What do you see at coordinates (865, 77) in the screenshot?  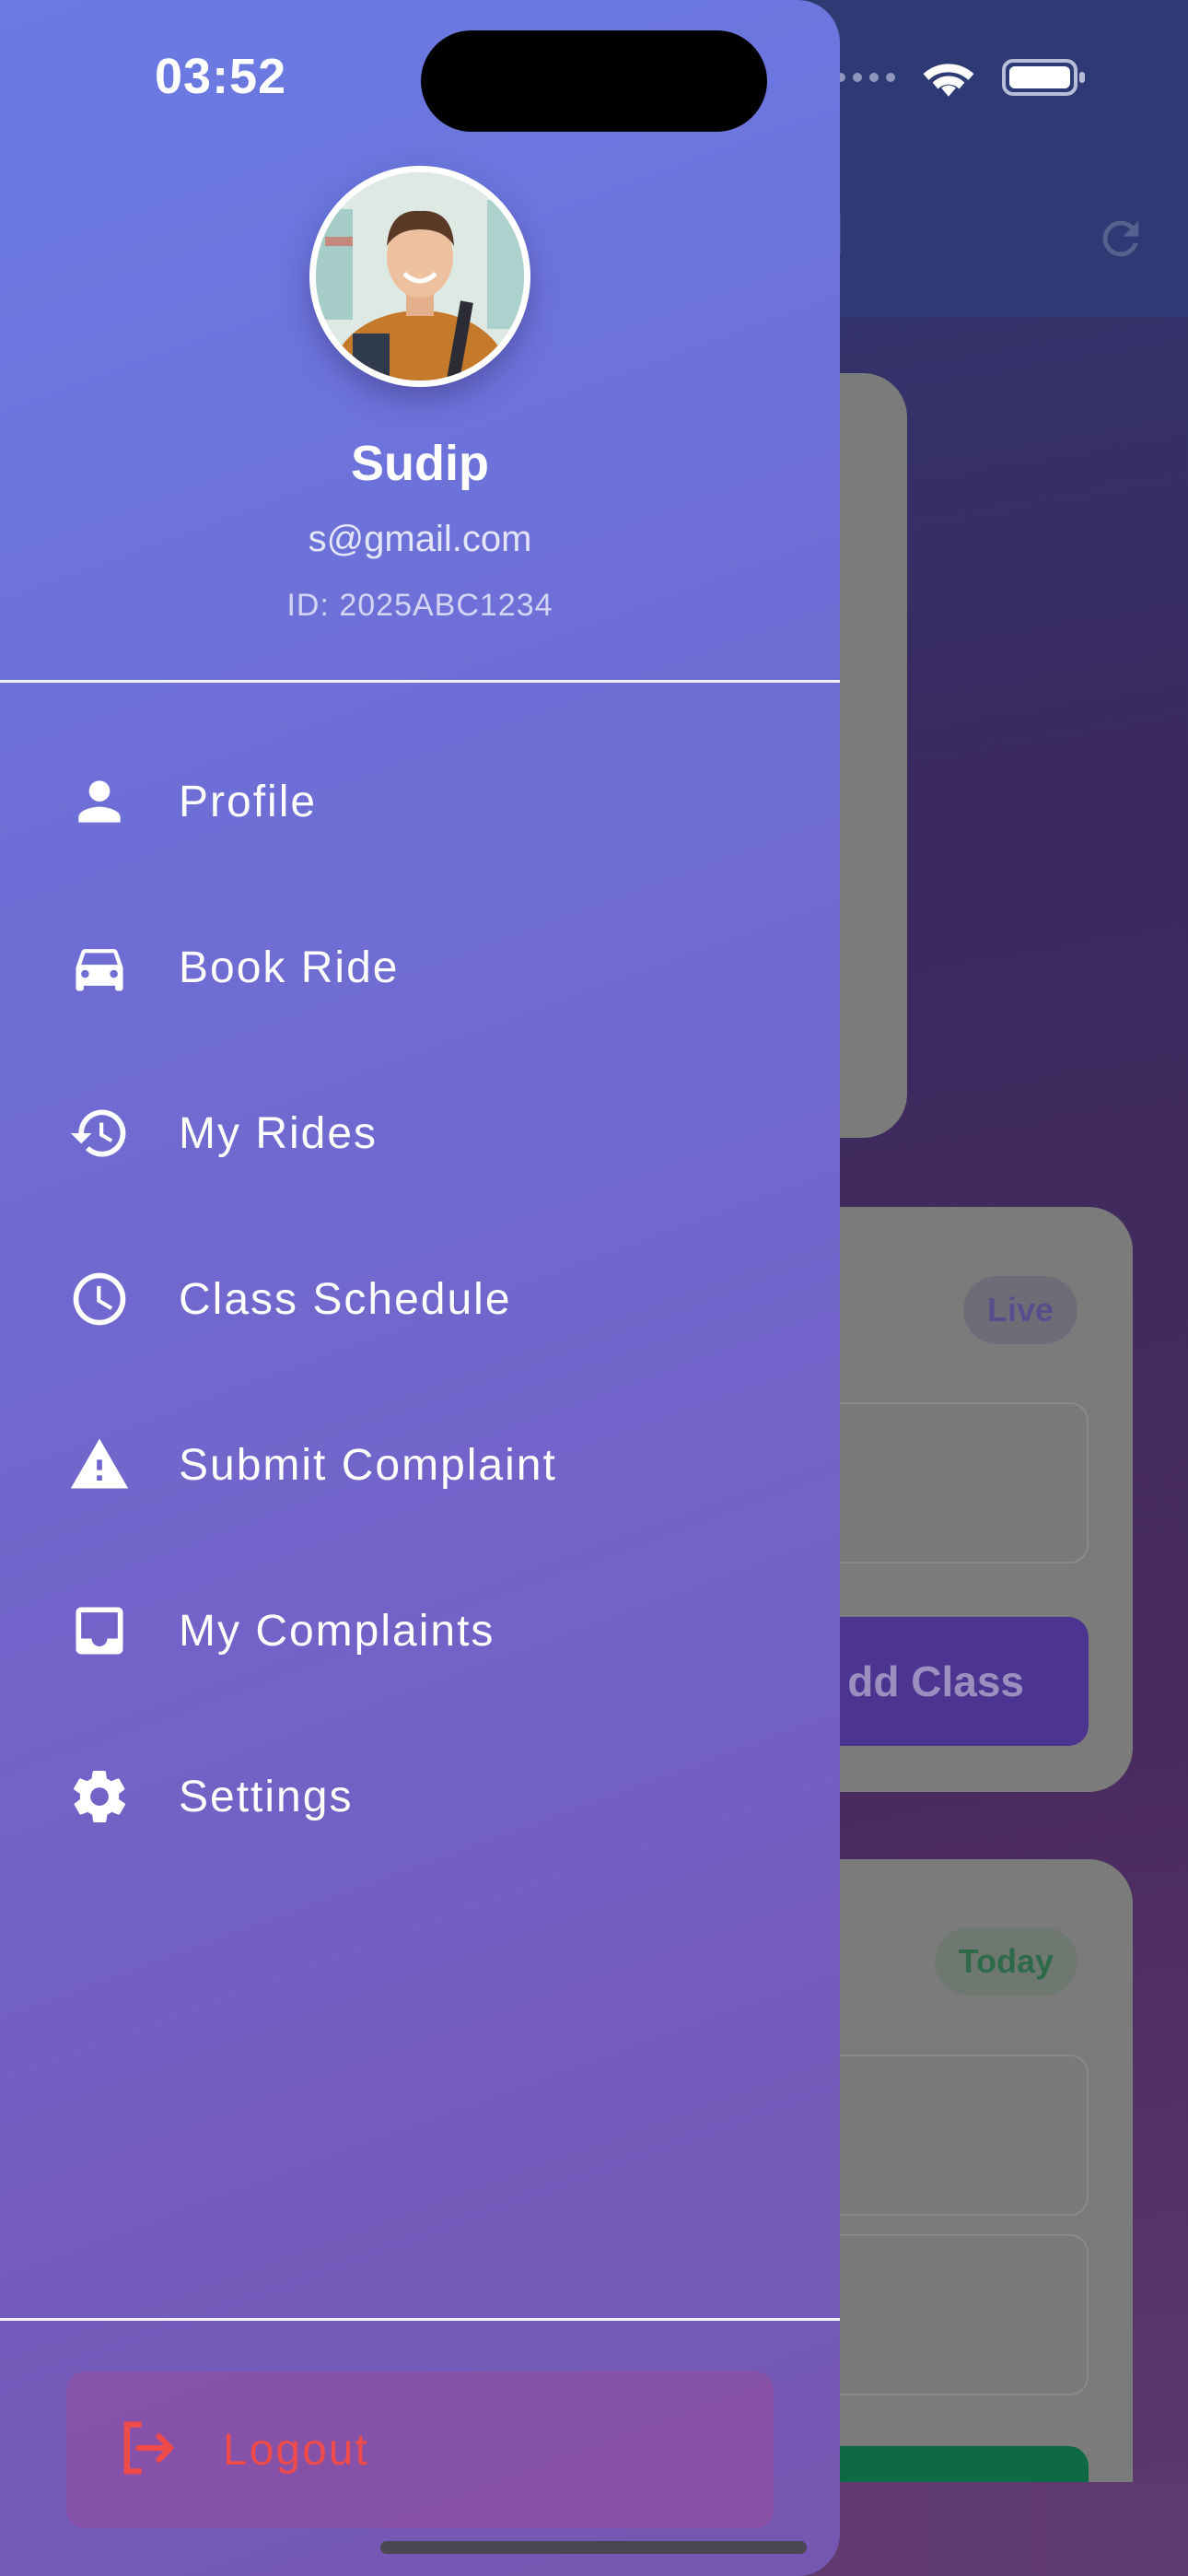 I see `signal-icon` at bounding box center [865, 77].